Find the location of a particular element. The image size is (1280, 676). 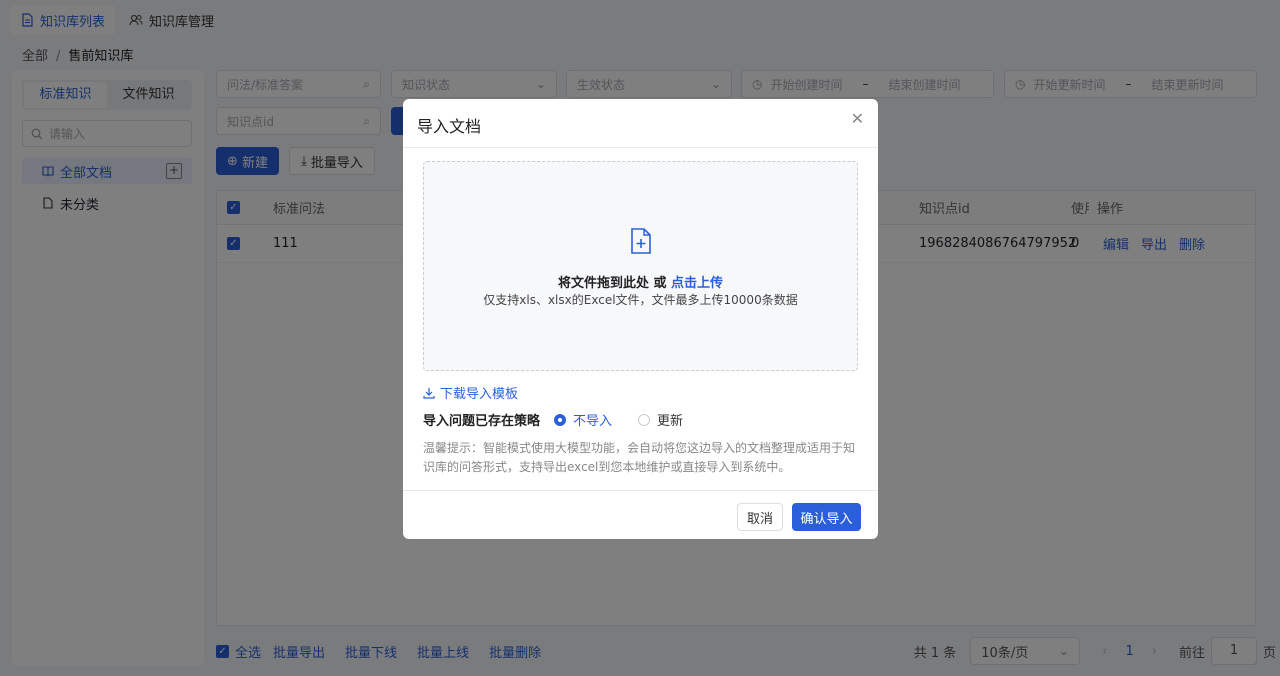

download-icon is located at coordinates (429, 393).